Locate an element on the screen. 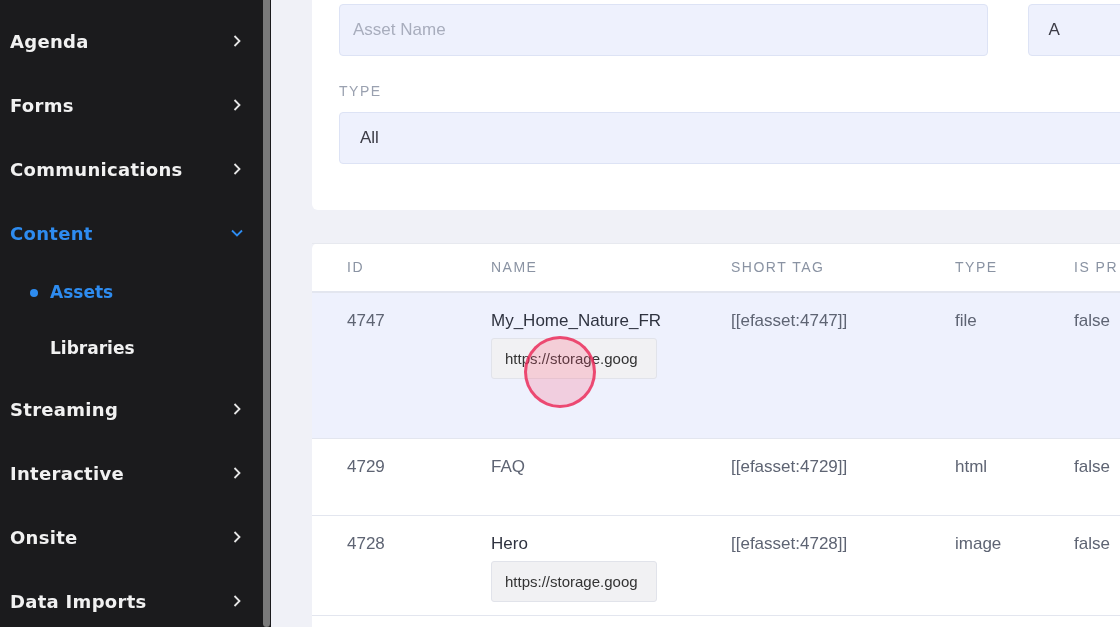 The image size is (1120, 627). table-cell: 4728 is located at coordinates (366, 543).